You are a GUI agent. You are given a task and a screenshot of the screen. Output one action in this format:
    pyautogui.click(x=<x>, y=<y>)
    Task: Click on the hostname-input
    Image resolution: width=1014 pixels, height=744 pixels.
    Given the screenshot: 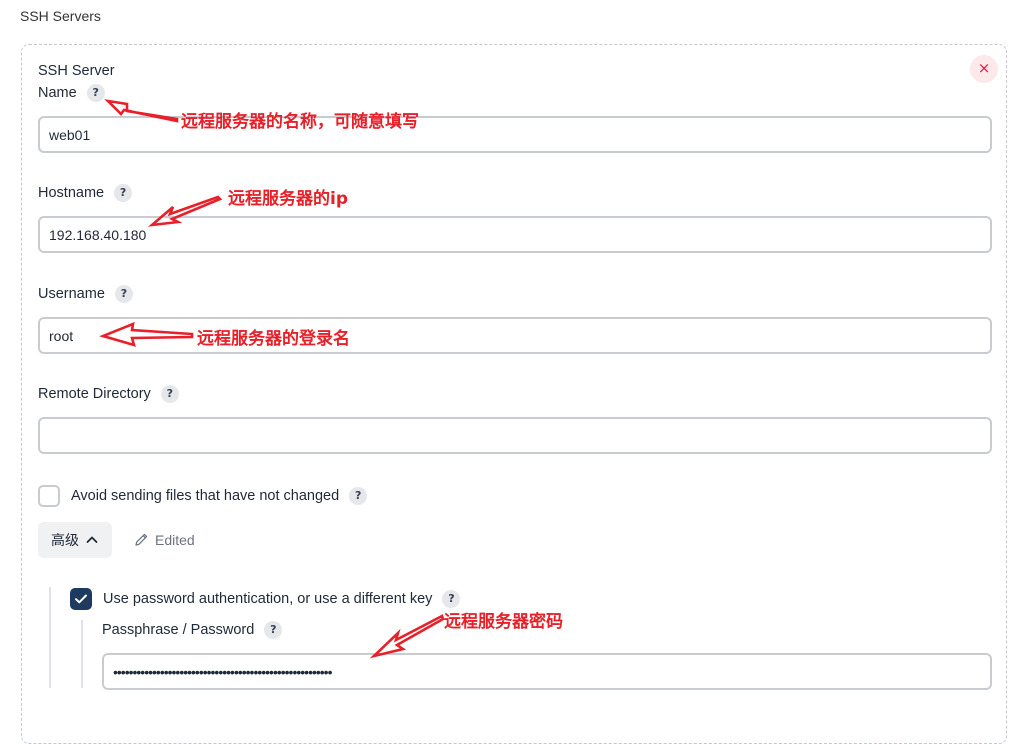 What is the action you would take?
    pyautogui.click(x=515, y=234)
    